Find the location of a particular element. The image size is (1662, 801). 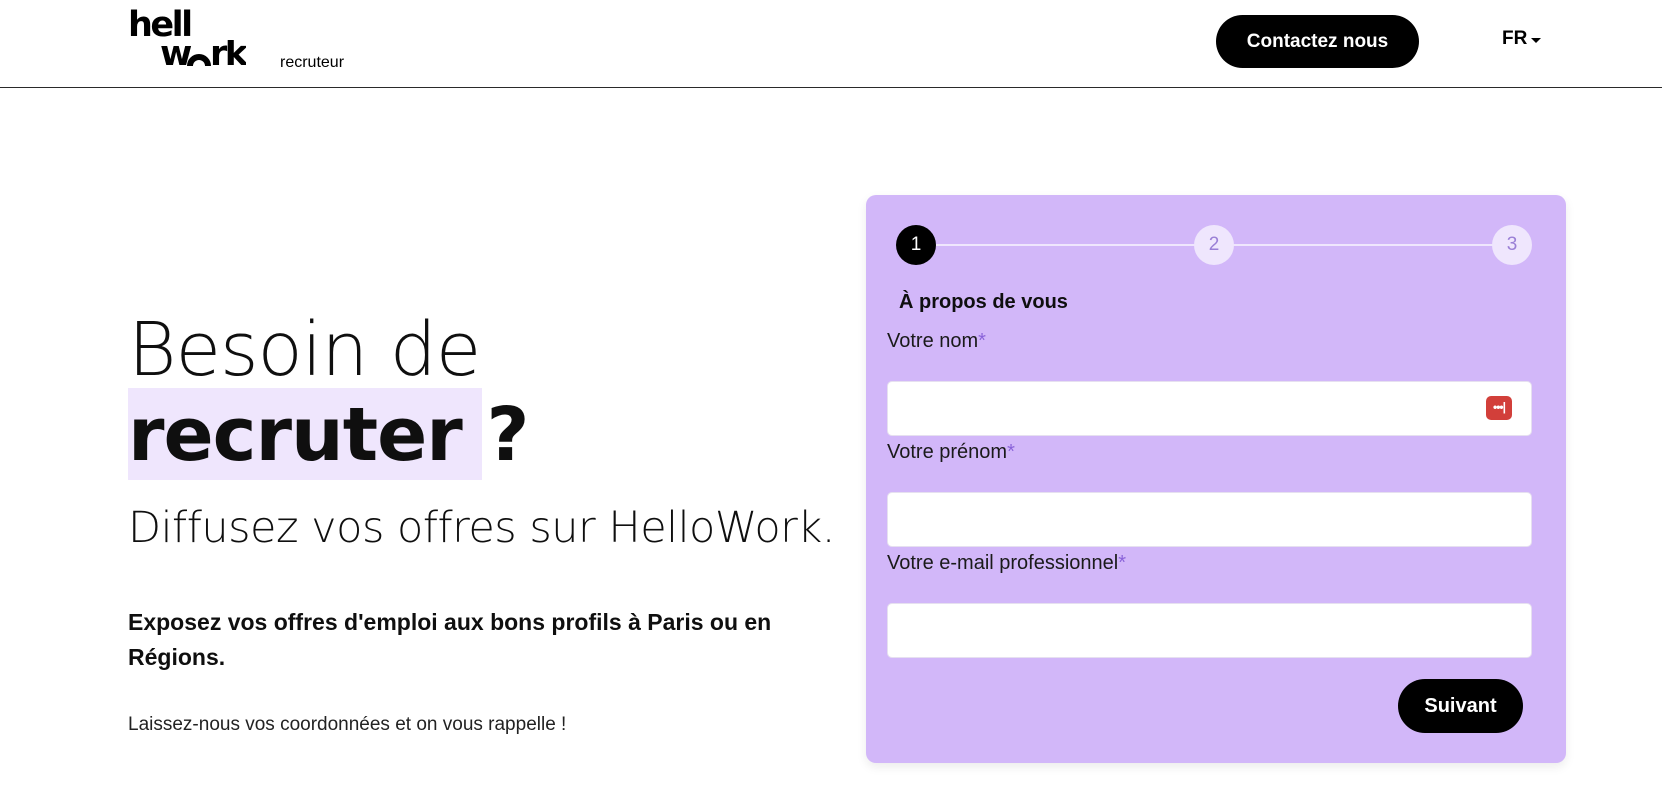

email-input is located at coordinates (1209, 630).